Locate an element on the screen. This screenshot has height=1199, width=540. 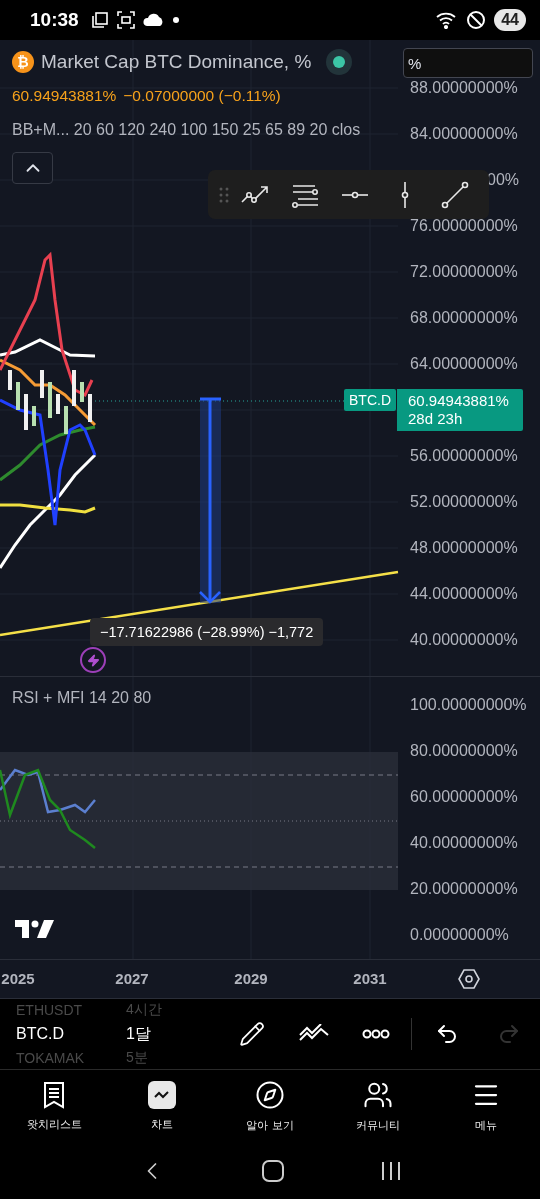
lightning-icon is located at coordinates (93, 660).